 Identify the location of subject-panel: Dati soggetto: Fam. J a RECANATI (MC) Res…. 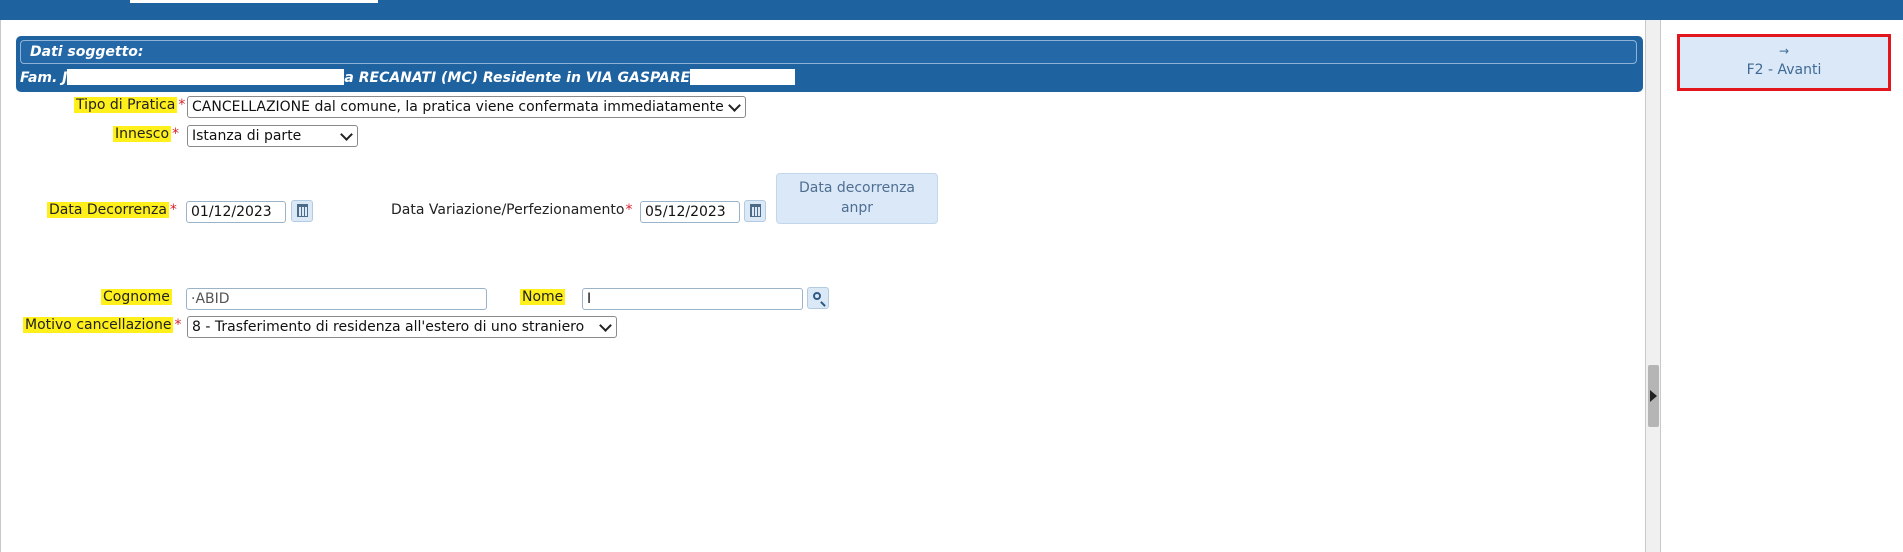
(829, 64).